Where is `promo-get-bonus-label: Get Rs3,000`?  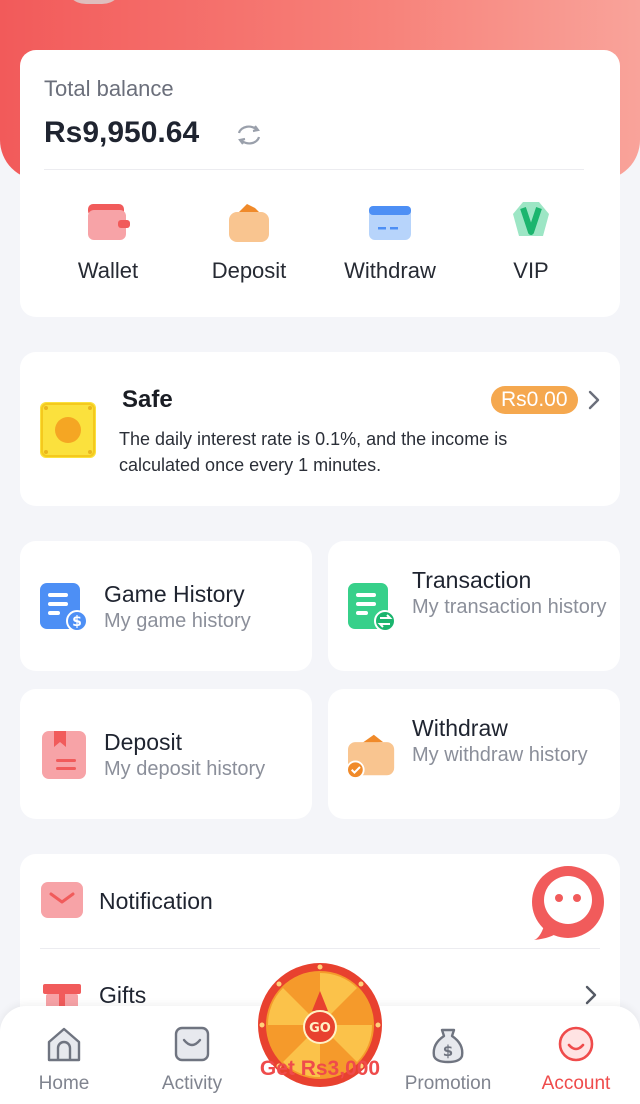 promo-get-bonus-label: Get Rs3,000 is located at coordinates (320, 1069).